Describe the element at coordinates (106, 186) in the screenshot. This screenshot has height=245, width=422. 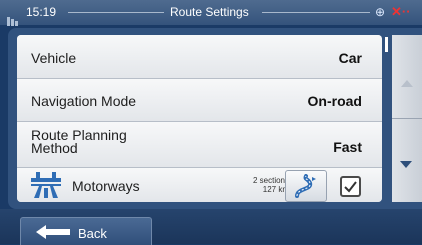
I see `motorways-label: Motorways` at that location.